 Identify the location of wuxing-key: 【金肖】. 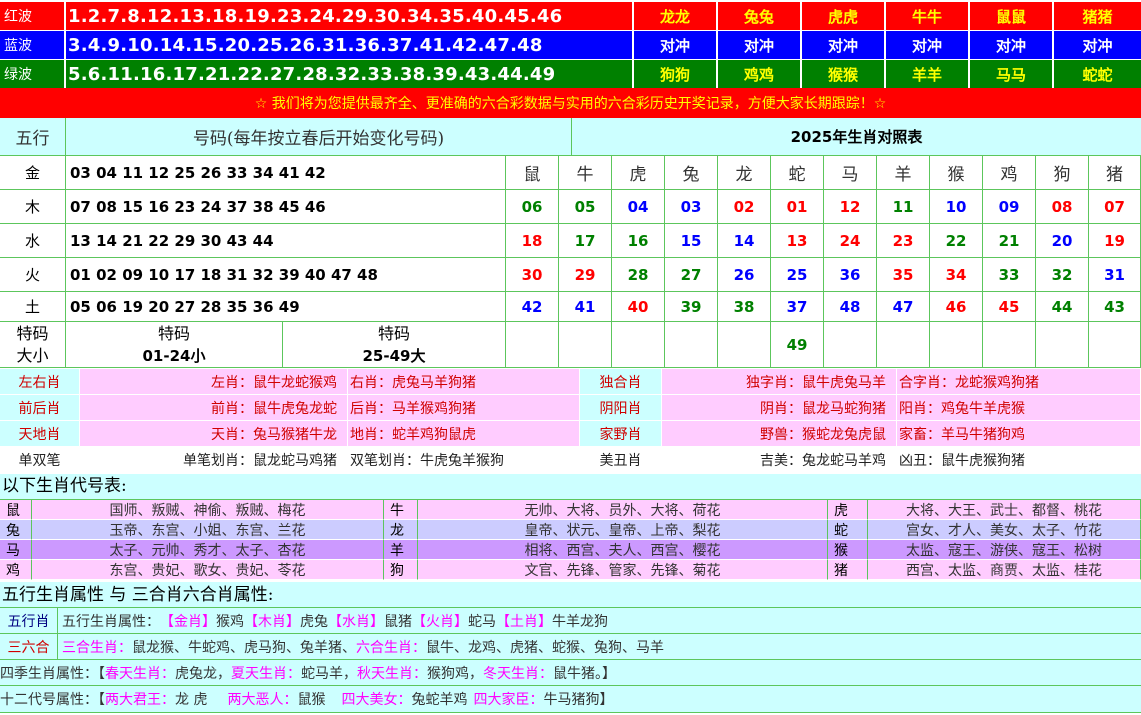
(188, 621).